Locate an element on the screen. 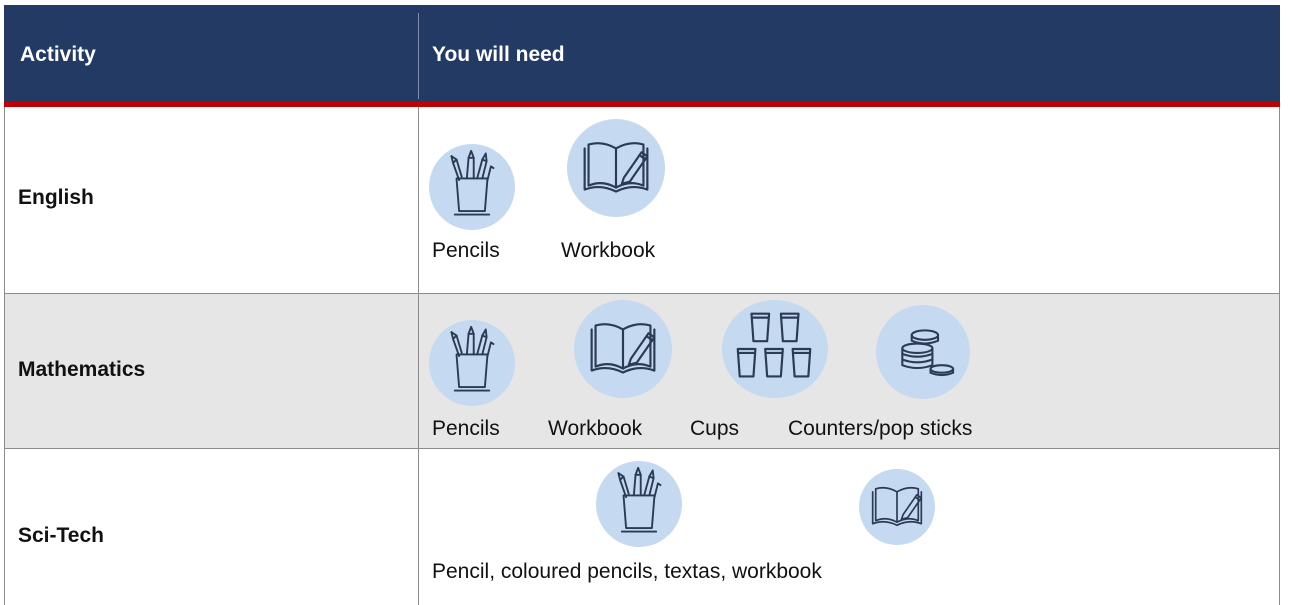  subject-label: Mathematics is located at coordinates (82, 369).